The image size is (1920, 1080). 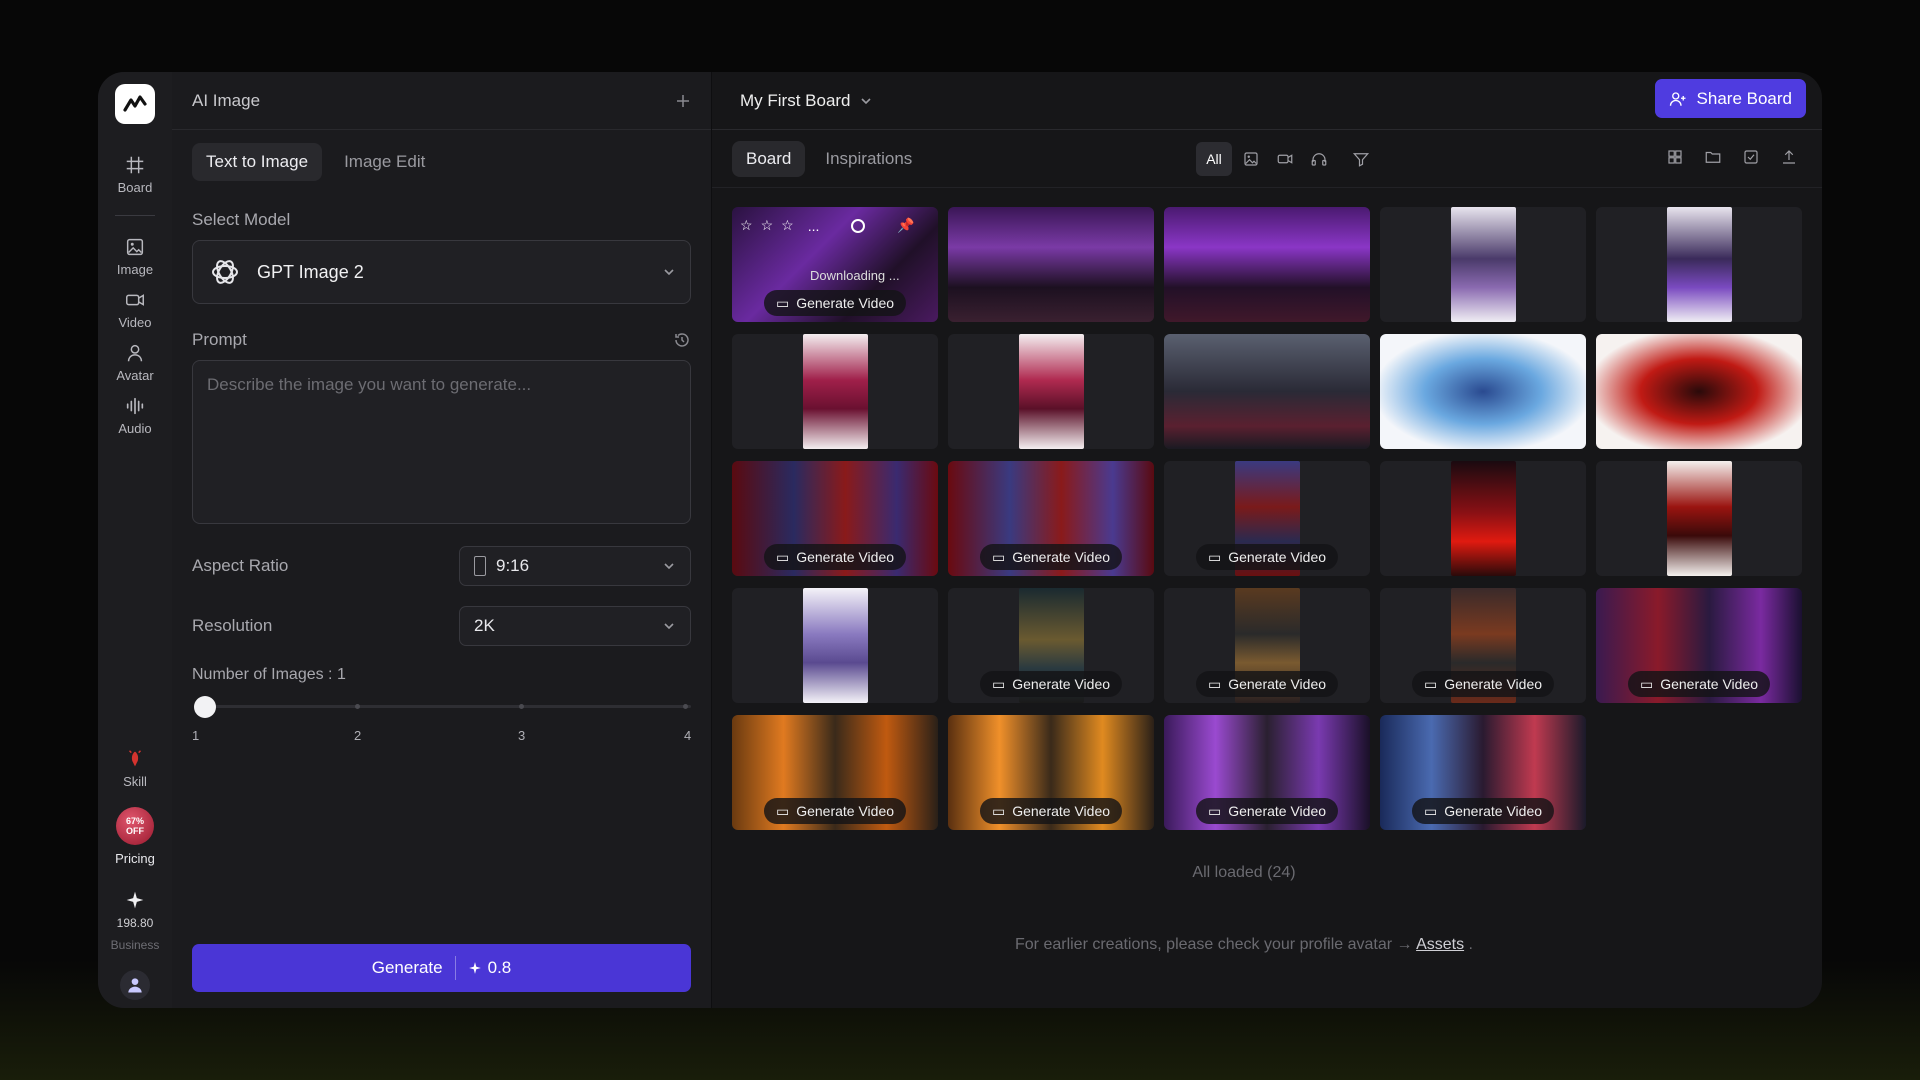 I want to click on video-icon, so click(x=1285, y=159).